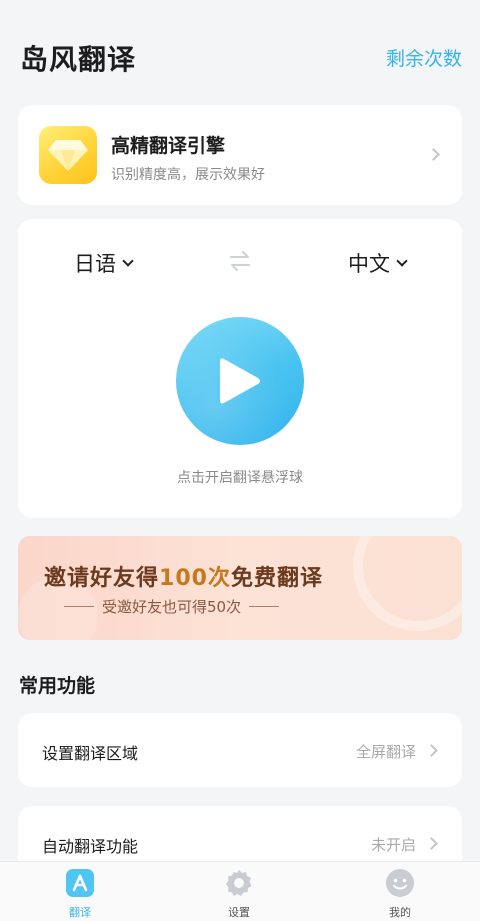  I want to click on row-value: 全屏翻译, so click(385, 752).